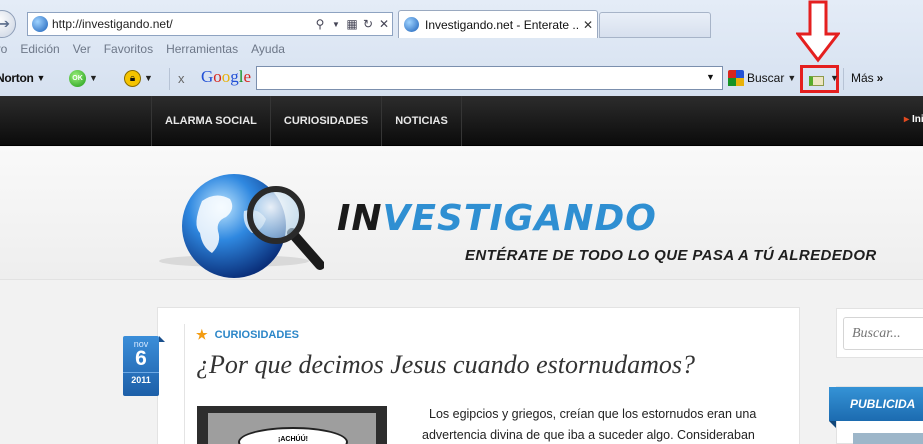  I want to click on menu-item-ayuda: Ayuda, so click(268, 51).